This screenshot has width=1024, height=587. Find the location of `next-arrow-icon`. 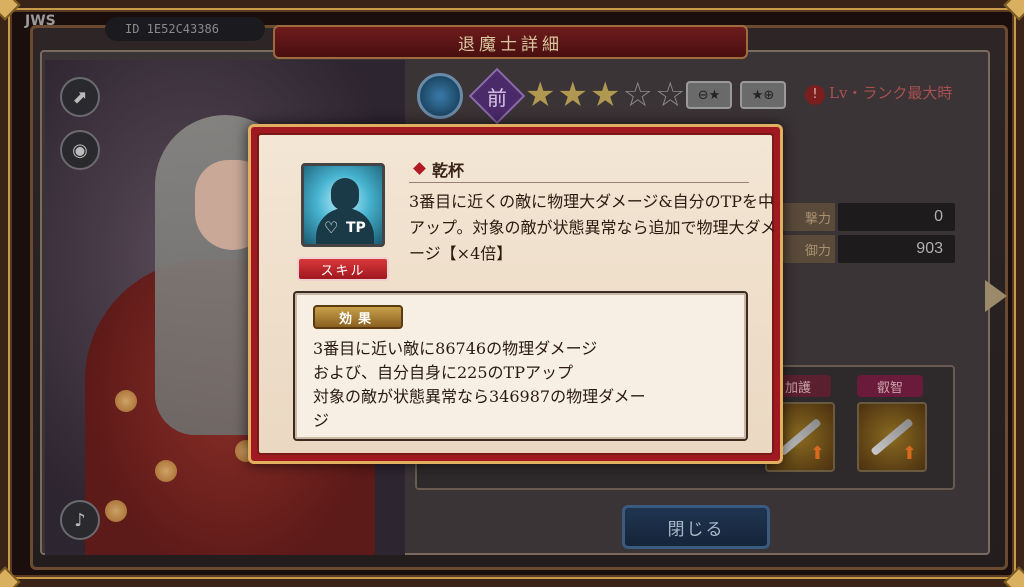

next-arrow-icon is located at coordinates (996, 296).